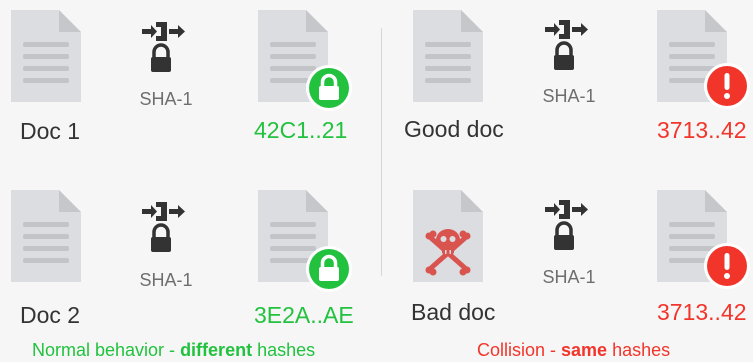  Describe the element at coordinates (381, 152) in the screenshot. I see `panel-divider` at that location.